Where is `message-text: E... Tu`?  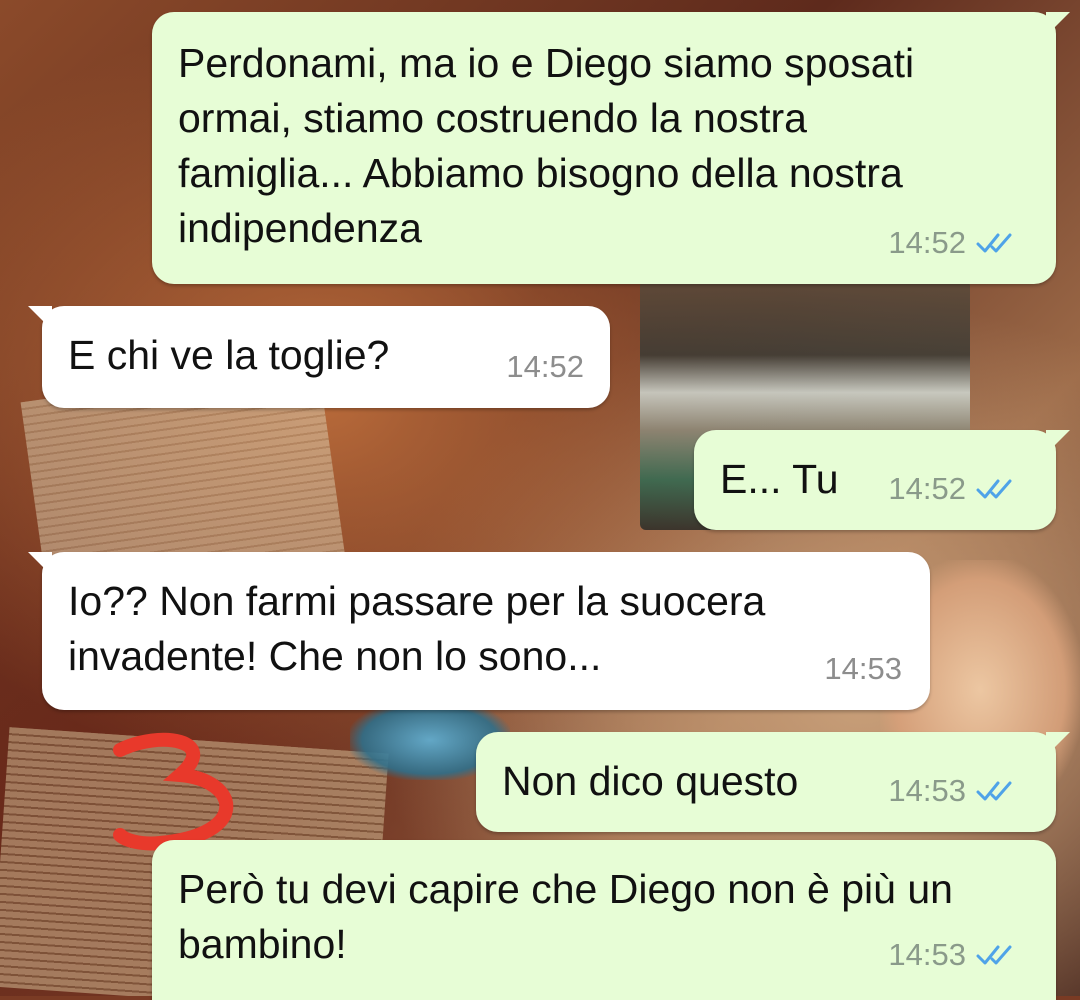 message-text: E... Tu is located at coordinates (779, 479).